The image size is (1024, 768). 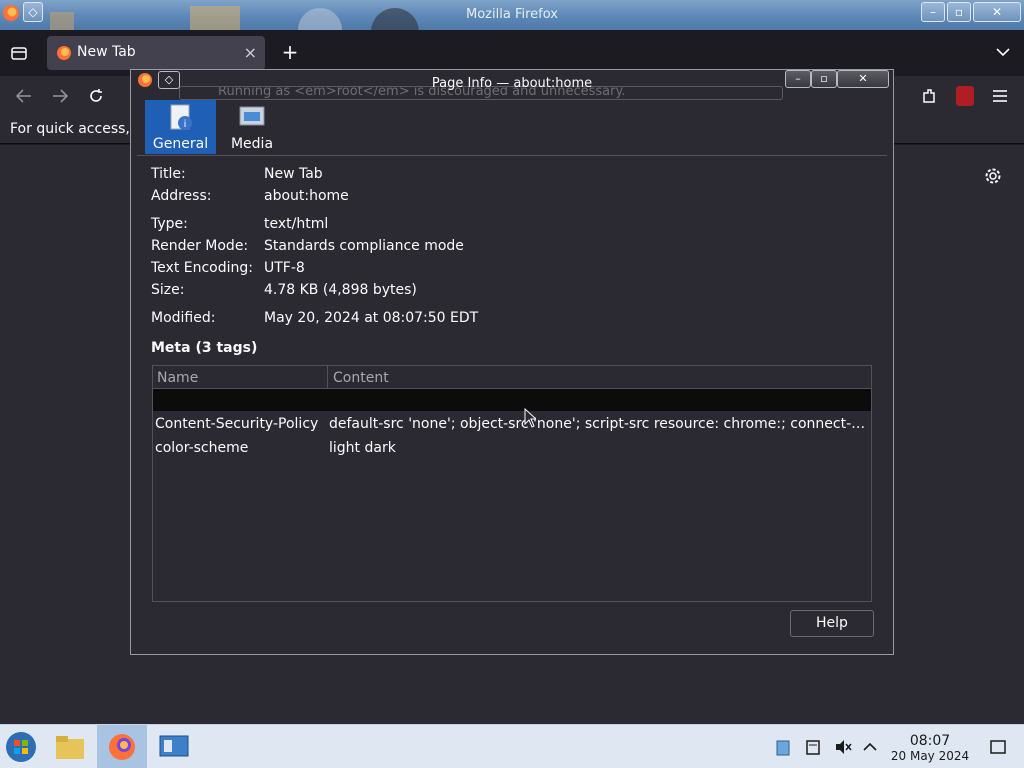 What do you see at coordinates (181, 196) in the screenshot?
I see `address-label: Address:` at bounding box center [181, 196].